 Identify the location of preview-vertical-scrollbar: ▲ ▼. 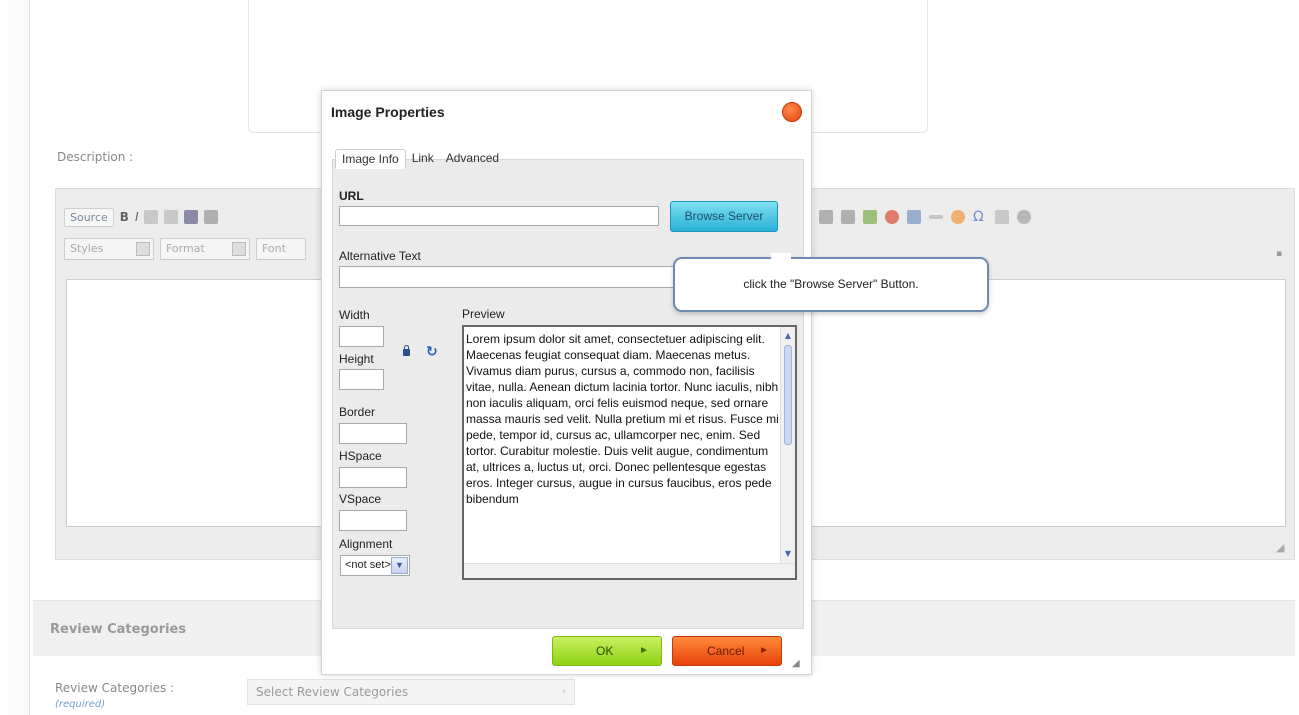
(787, 445).